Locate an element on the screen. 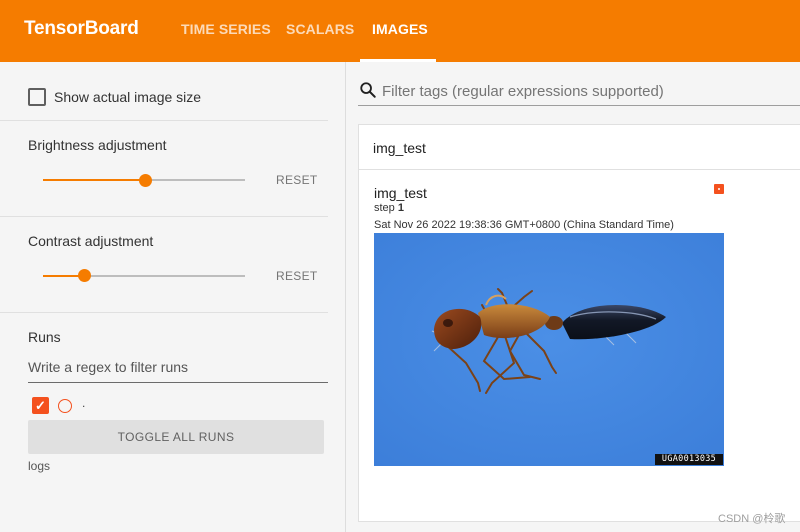 The height and width of the screenshot is (532, 800). search-icon is located at coordinates (368, 90).